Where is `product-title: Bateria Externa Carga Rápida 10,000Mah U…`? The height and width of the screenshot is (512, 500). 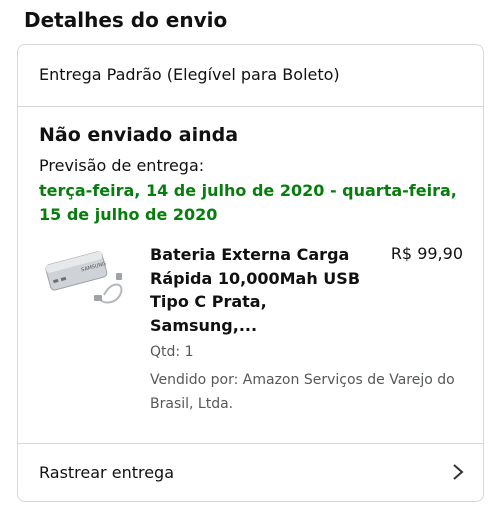 product-title: Bateria Externa Carga Rápida 10,000Mah U… is located at coordinates (261, 290).